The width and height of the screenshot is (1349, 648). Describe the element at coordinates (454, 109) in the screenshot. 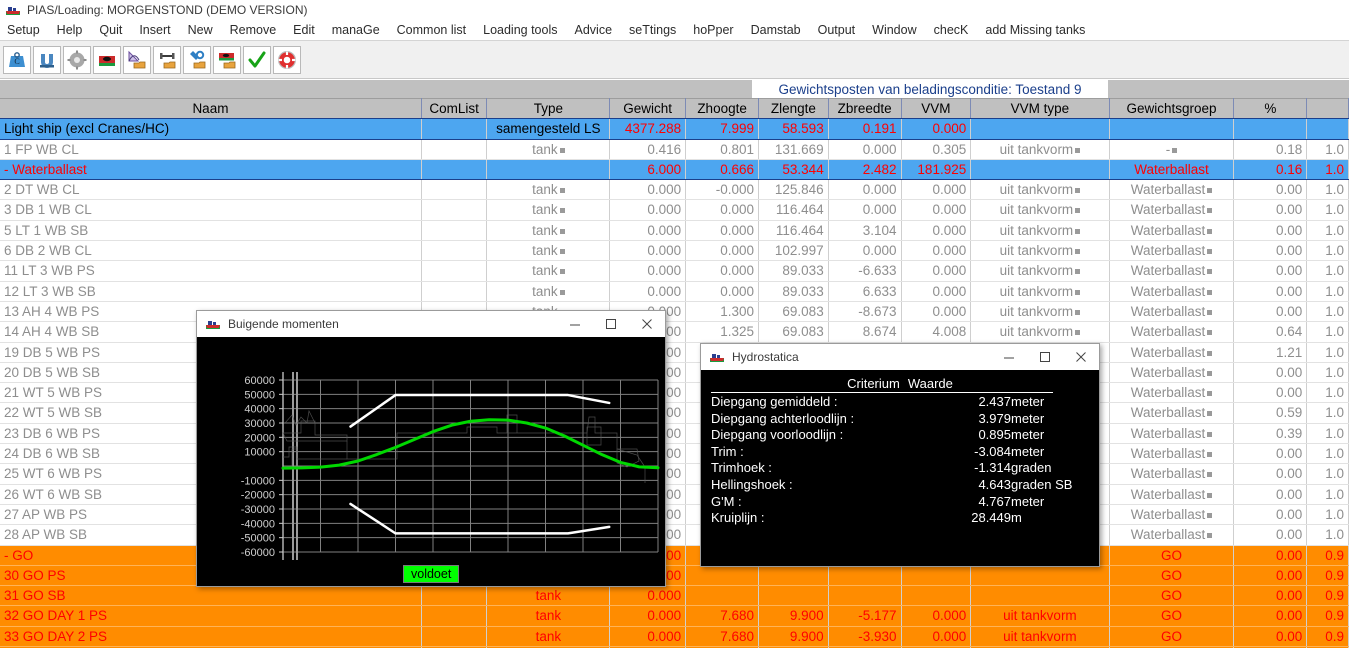

I see `col-header-comlist: ComList` at that location.